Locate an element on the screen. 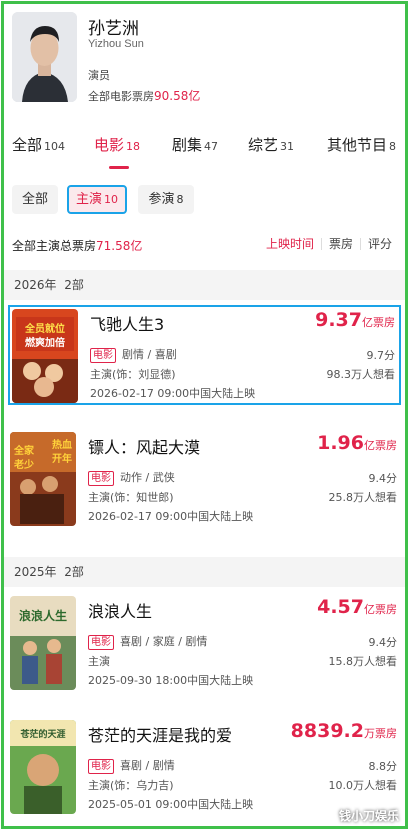 This screenshot has width=409, height=830. movie-want-to-watch: 15.8万人想看 is located at coordinates (363, 661).